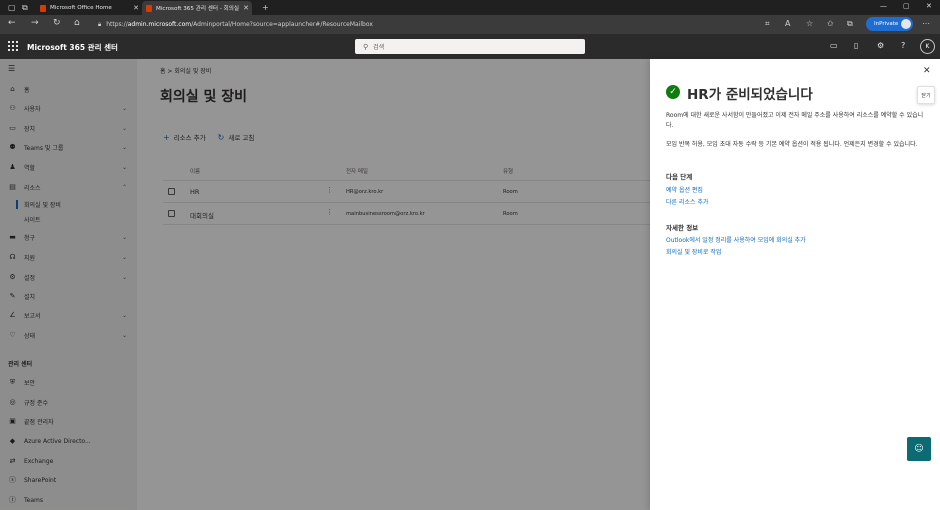 The height and width of the screenshot is (510, 940). I want to click on app-launcher-icon, so click(13, 46).